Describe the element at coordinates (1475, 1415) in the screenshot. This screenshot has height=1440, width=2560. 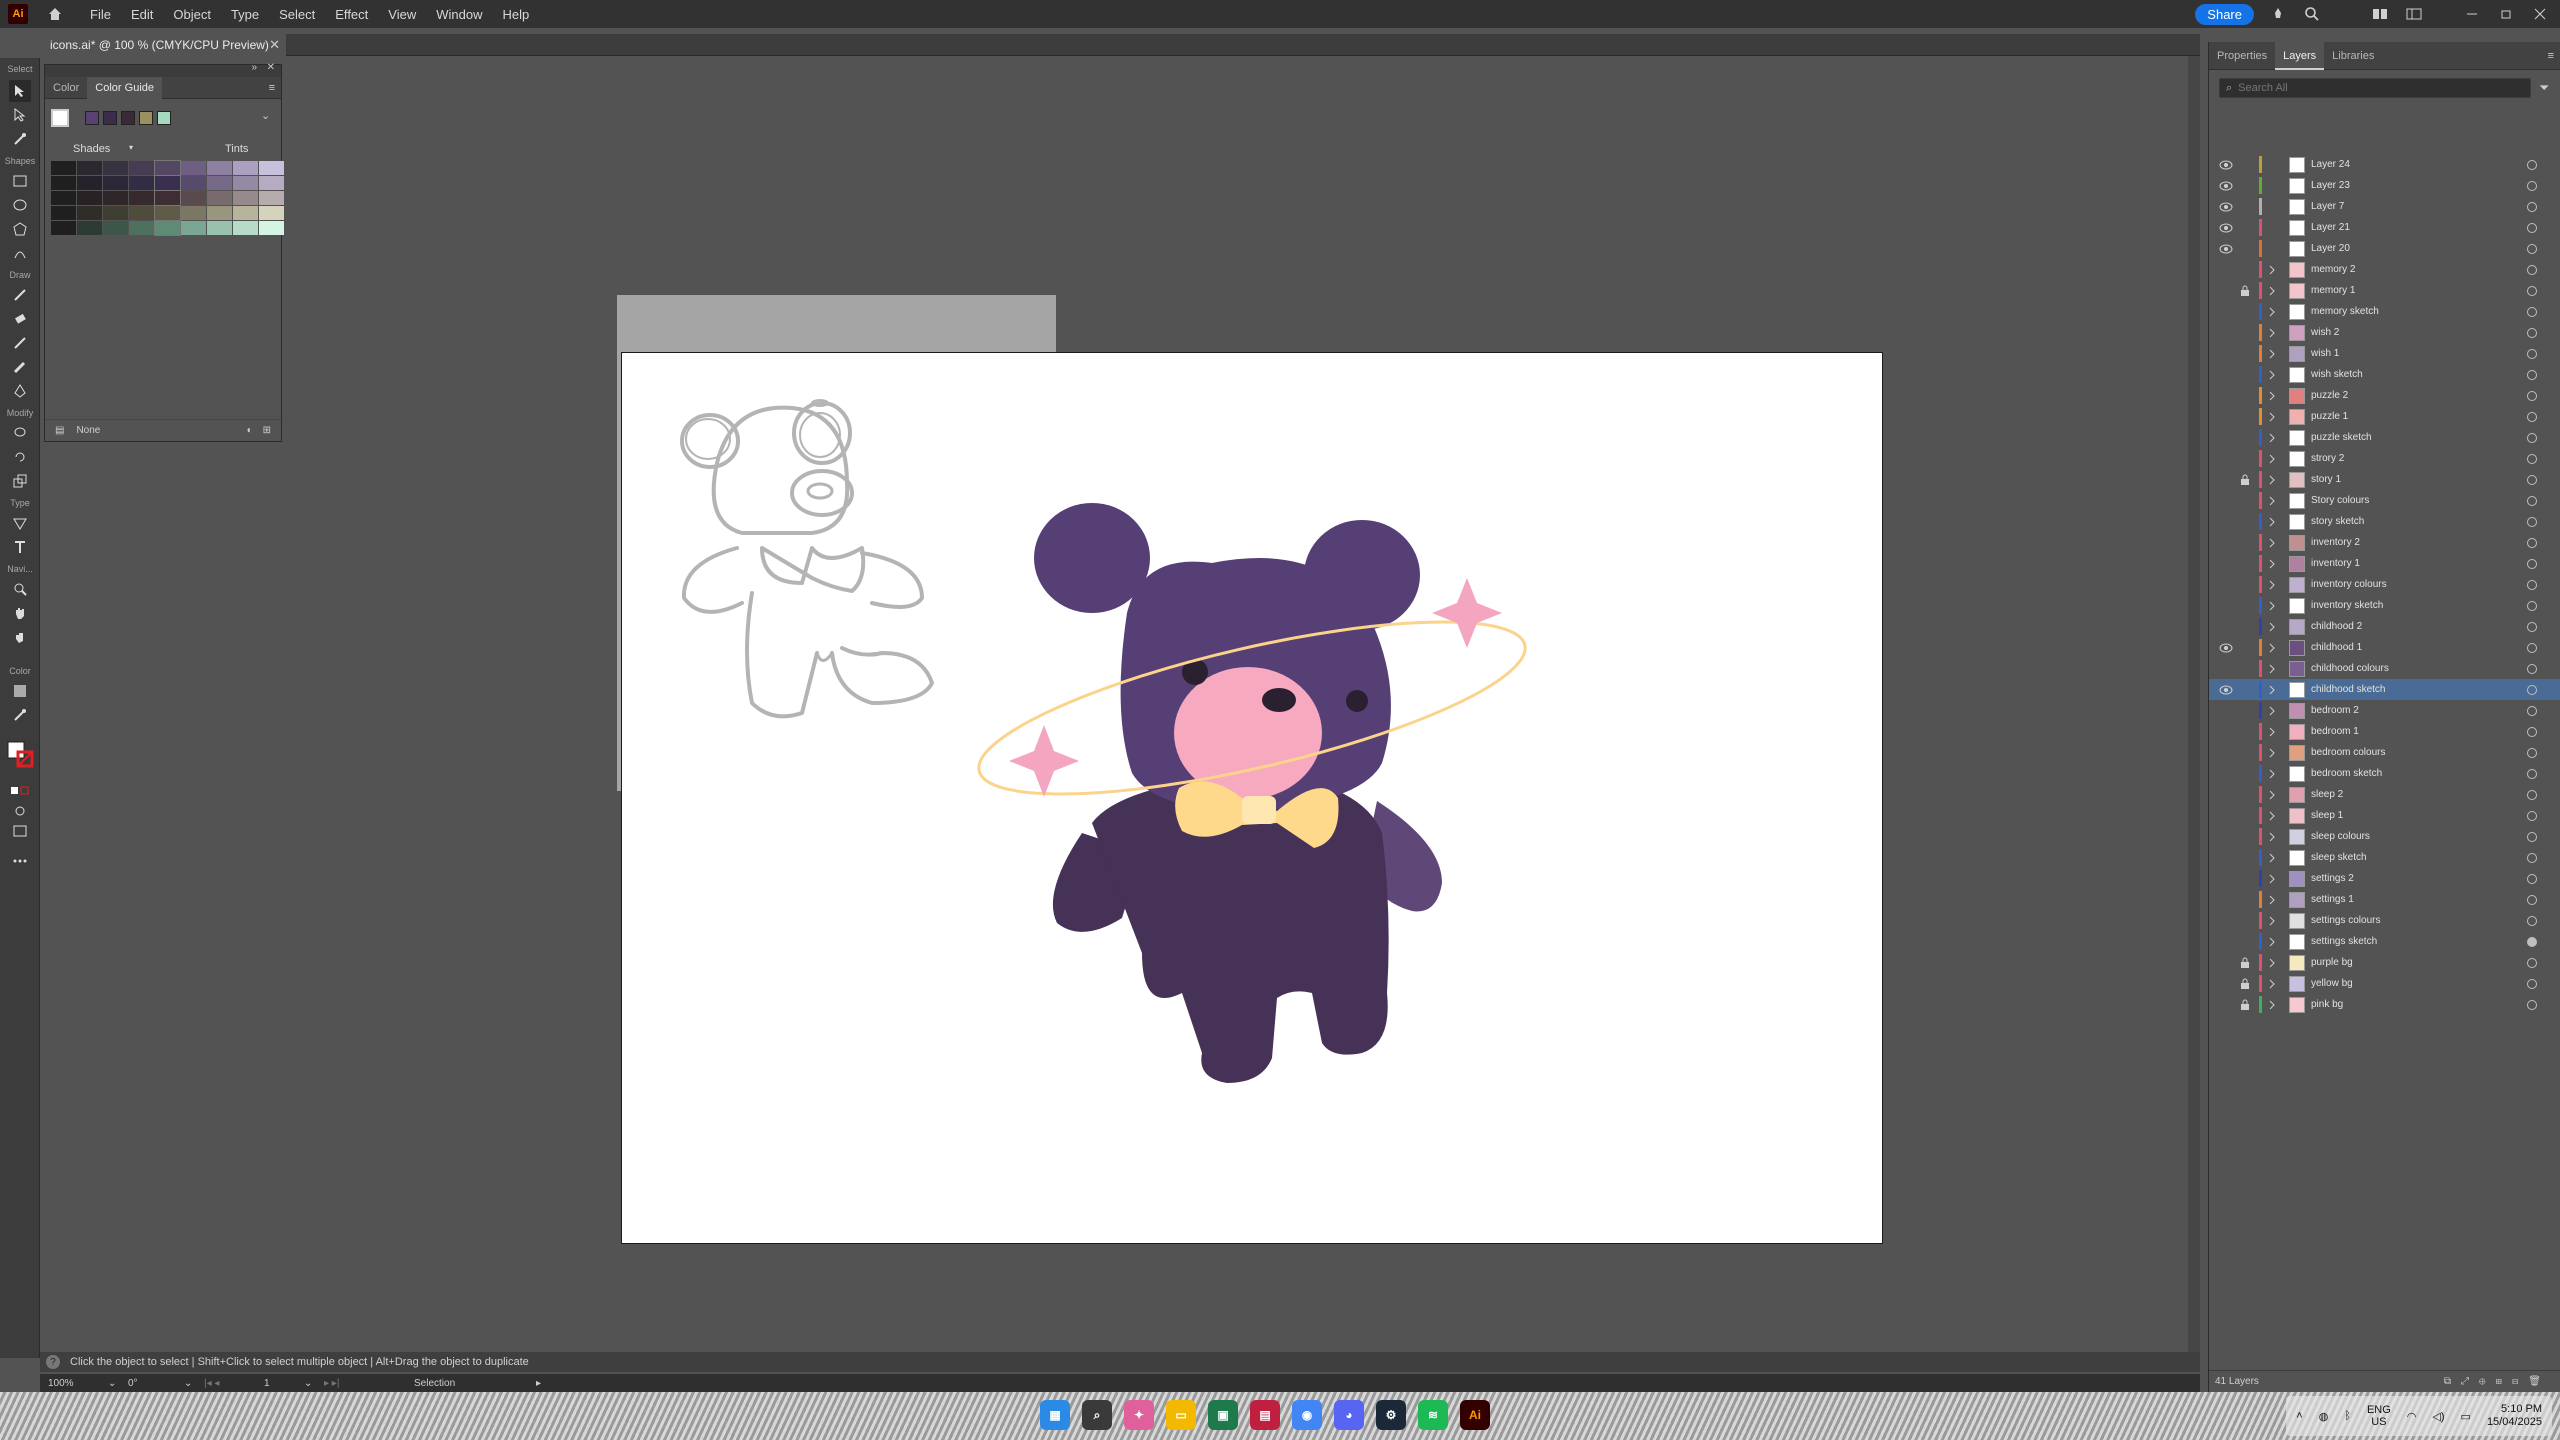
I see `illustrator-taskbar-icon: Ai` at that location.